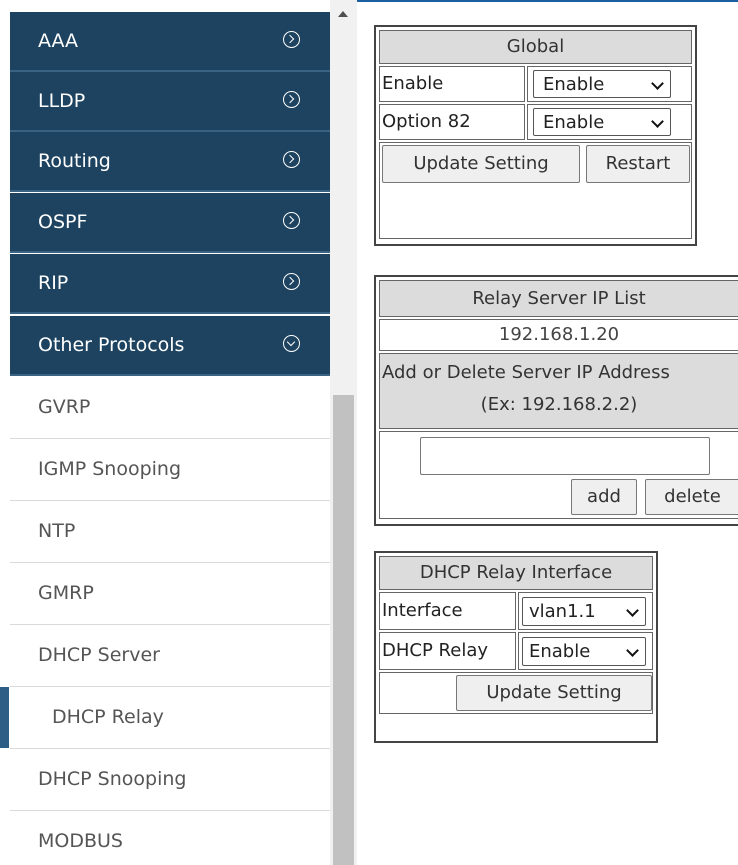  I want to click on add-button: add, so click(604, 497).